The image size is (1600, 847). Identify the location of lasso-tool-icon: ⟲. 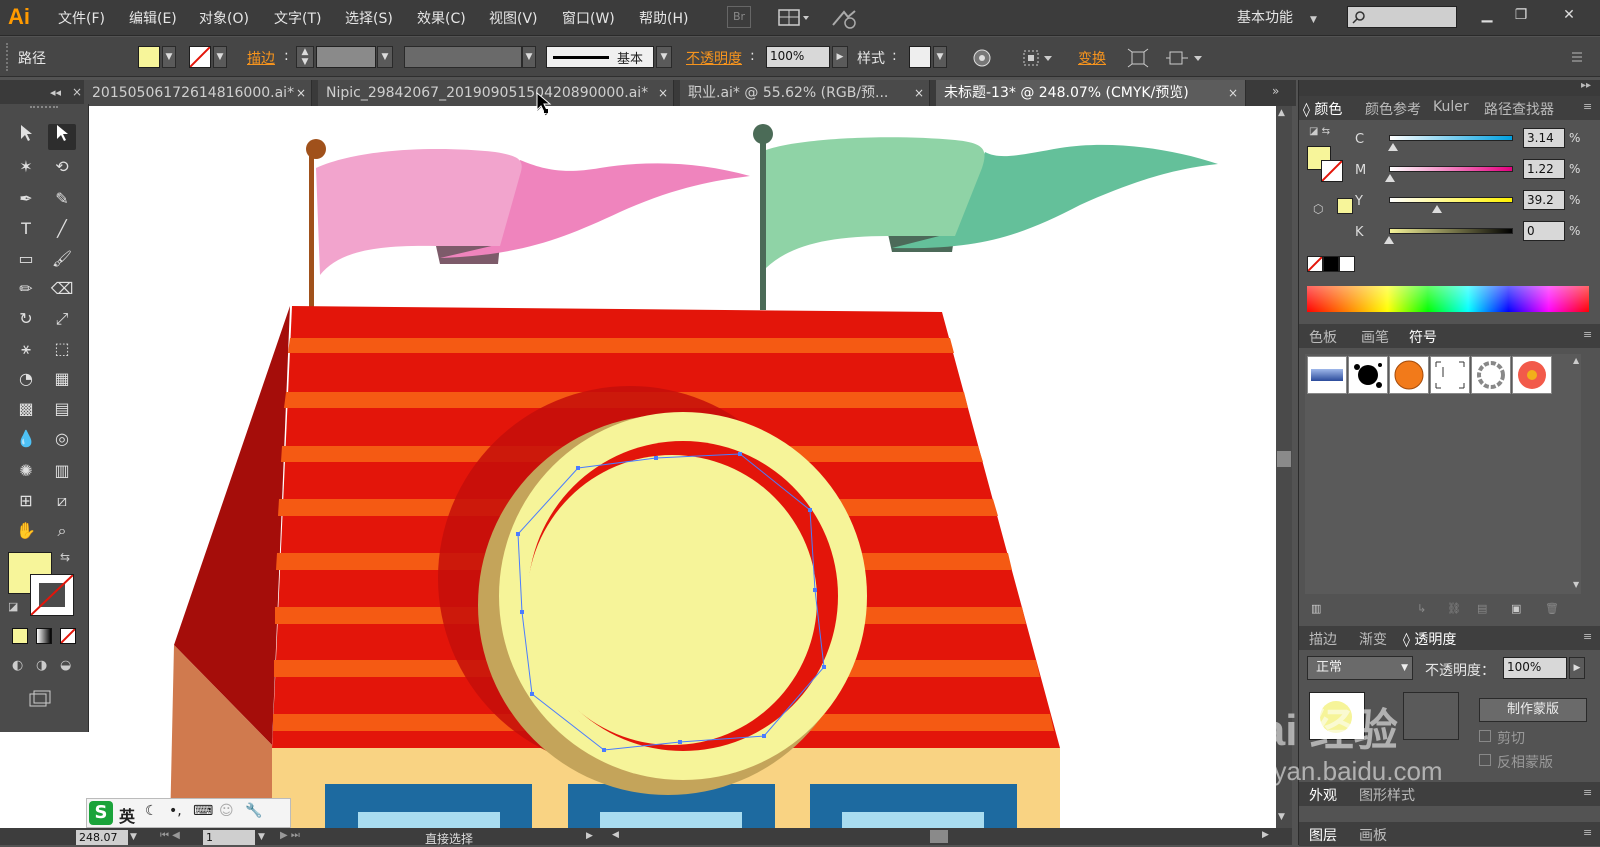
(62, 167).